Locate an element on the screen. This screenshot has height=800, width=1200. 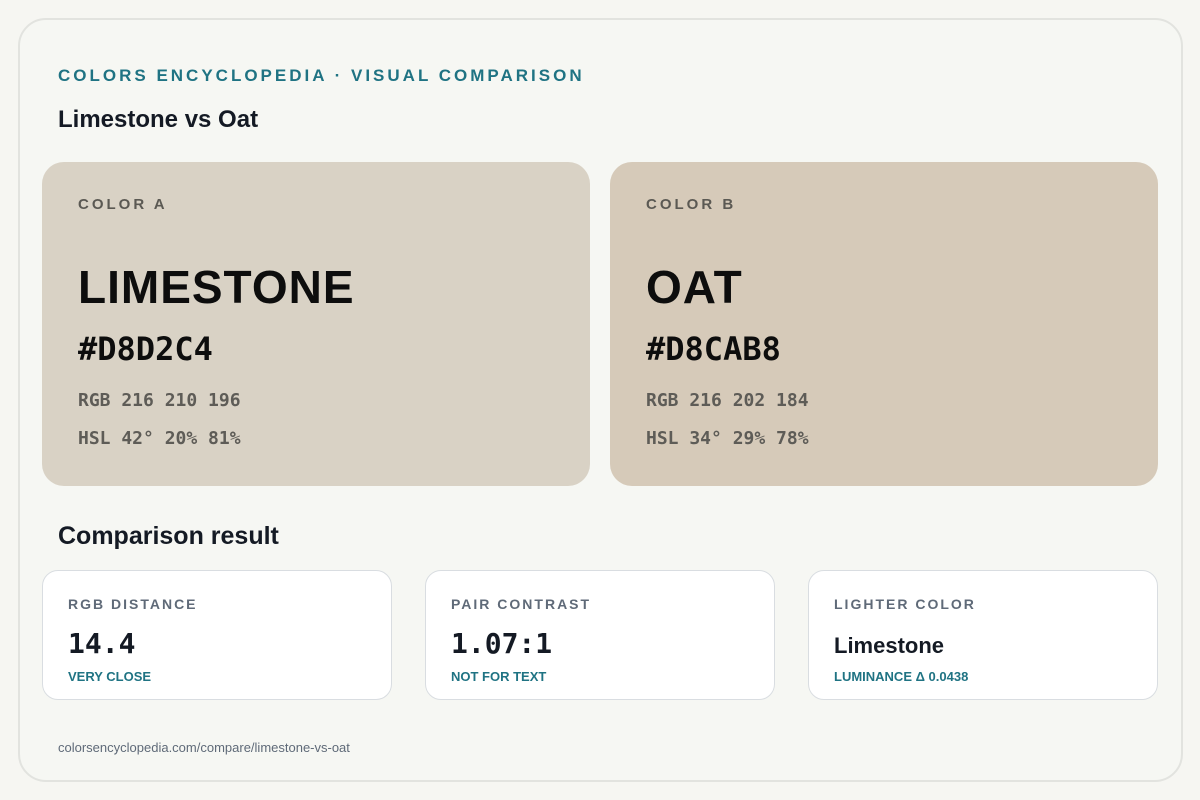
rgb-distance-label: RGB DISTANCE is located at coordinates (133, 604).